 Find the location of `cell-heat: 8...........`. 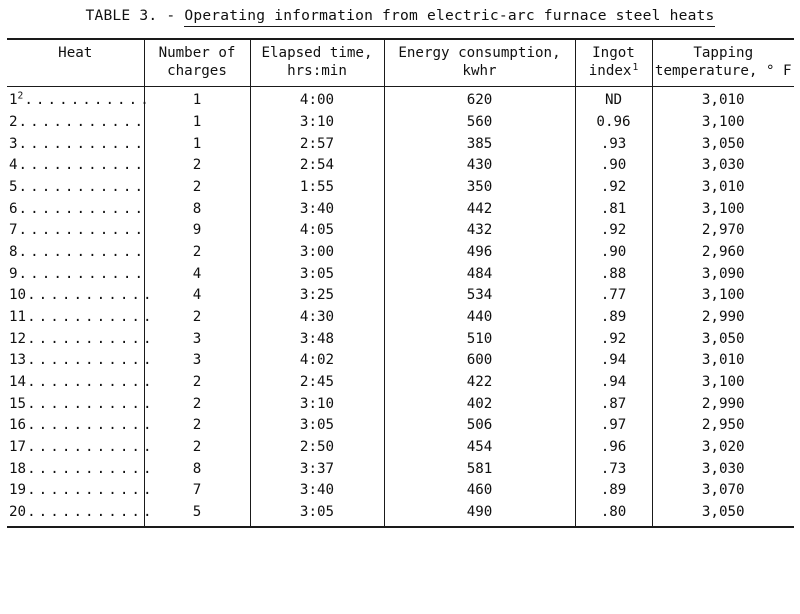

cell-heat: 8........... is located at coordinates (75, 253).